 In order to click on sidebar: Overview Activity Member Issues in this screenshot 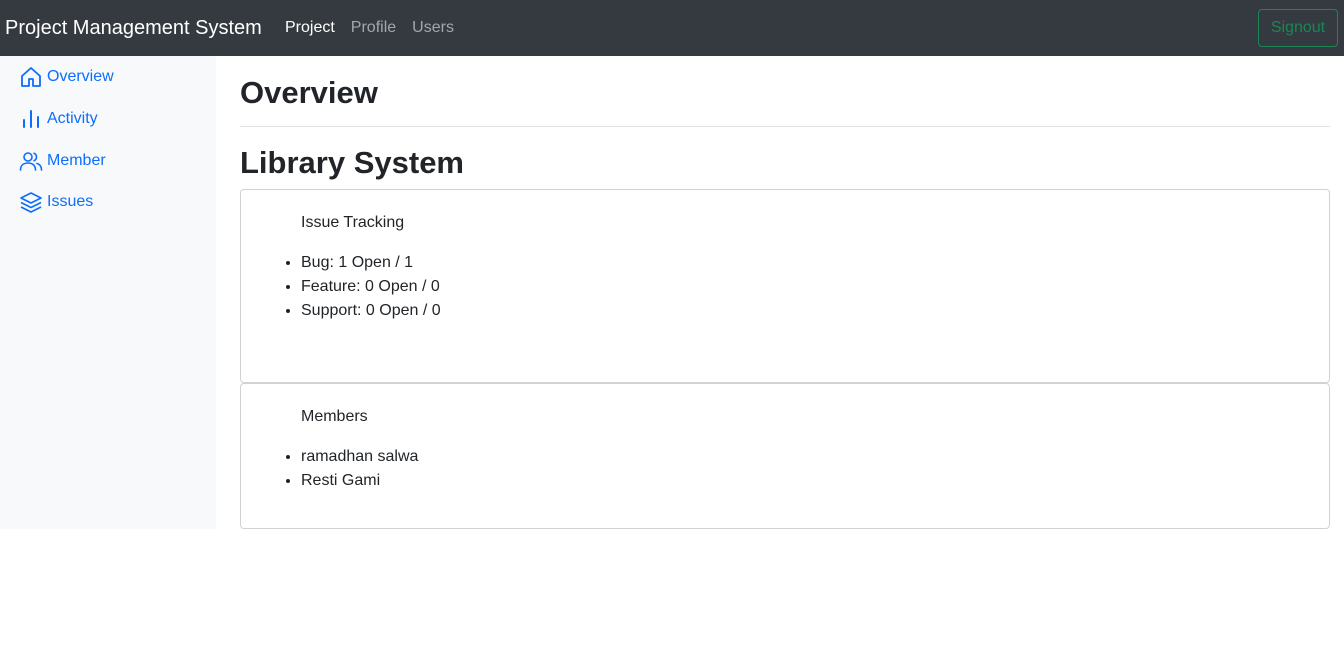, I will do `click(108, 292)`.